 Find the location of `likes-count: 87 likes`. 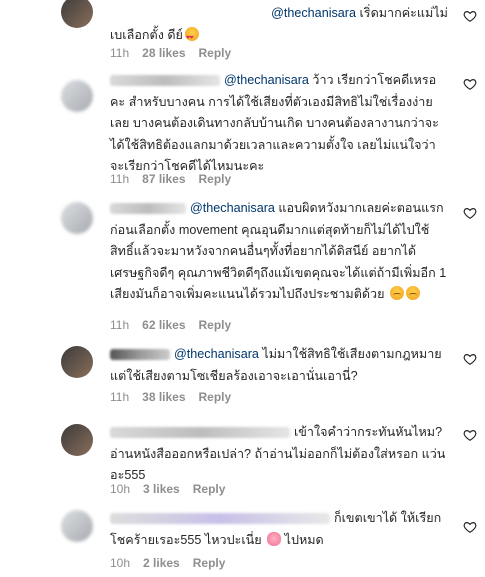

likes-count: 87 likes is located at coordinates (163, 179).